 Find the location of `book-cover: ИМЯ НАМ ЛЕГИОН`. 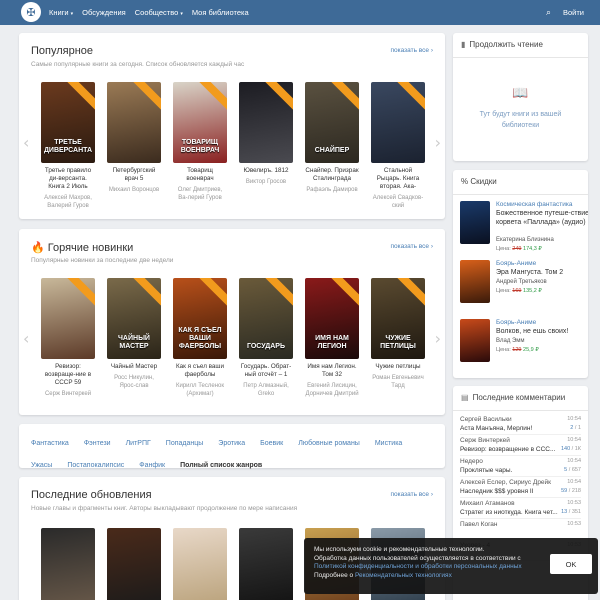

book-cover: ИМЯ НАМ ЛЕГИОН is located at coordinates (332, 318).